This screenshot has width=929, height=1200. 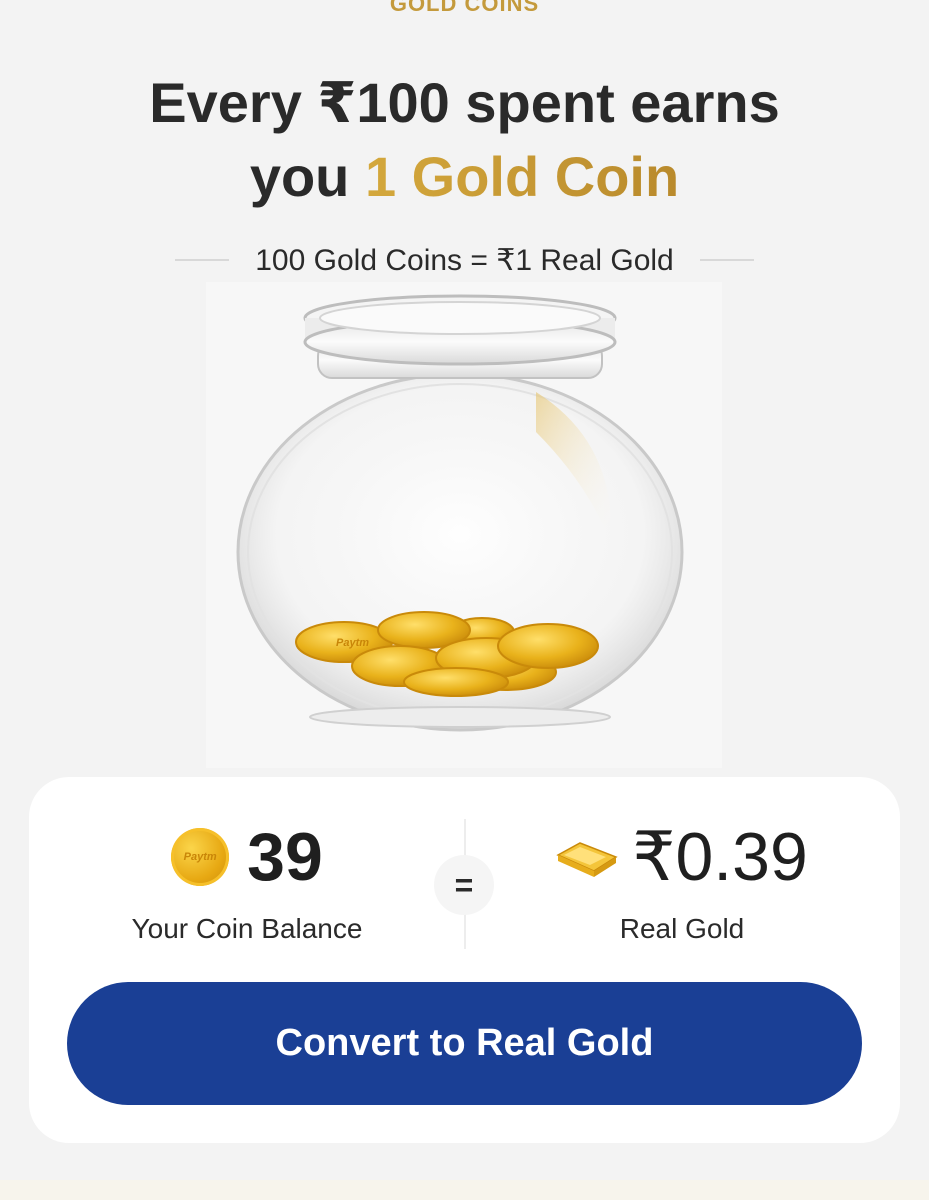 I want to click on paytm-coin-icon: Paytm, so click(x=200, y=857).